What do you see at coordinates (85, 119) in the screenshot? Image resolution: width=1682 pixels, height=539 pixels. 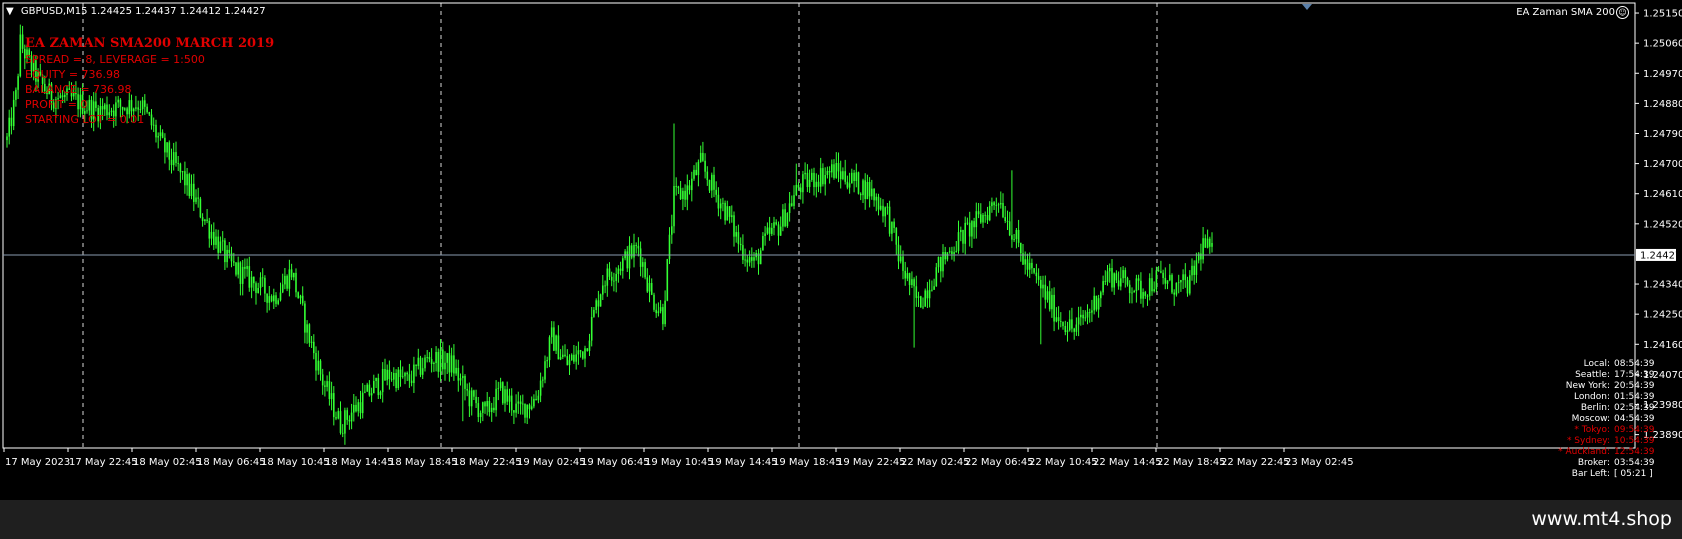 I see `ea-info-line: STARTING LOT = 0.01` at bounding box center [85, 119].